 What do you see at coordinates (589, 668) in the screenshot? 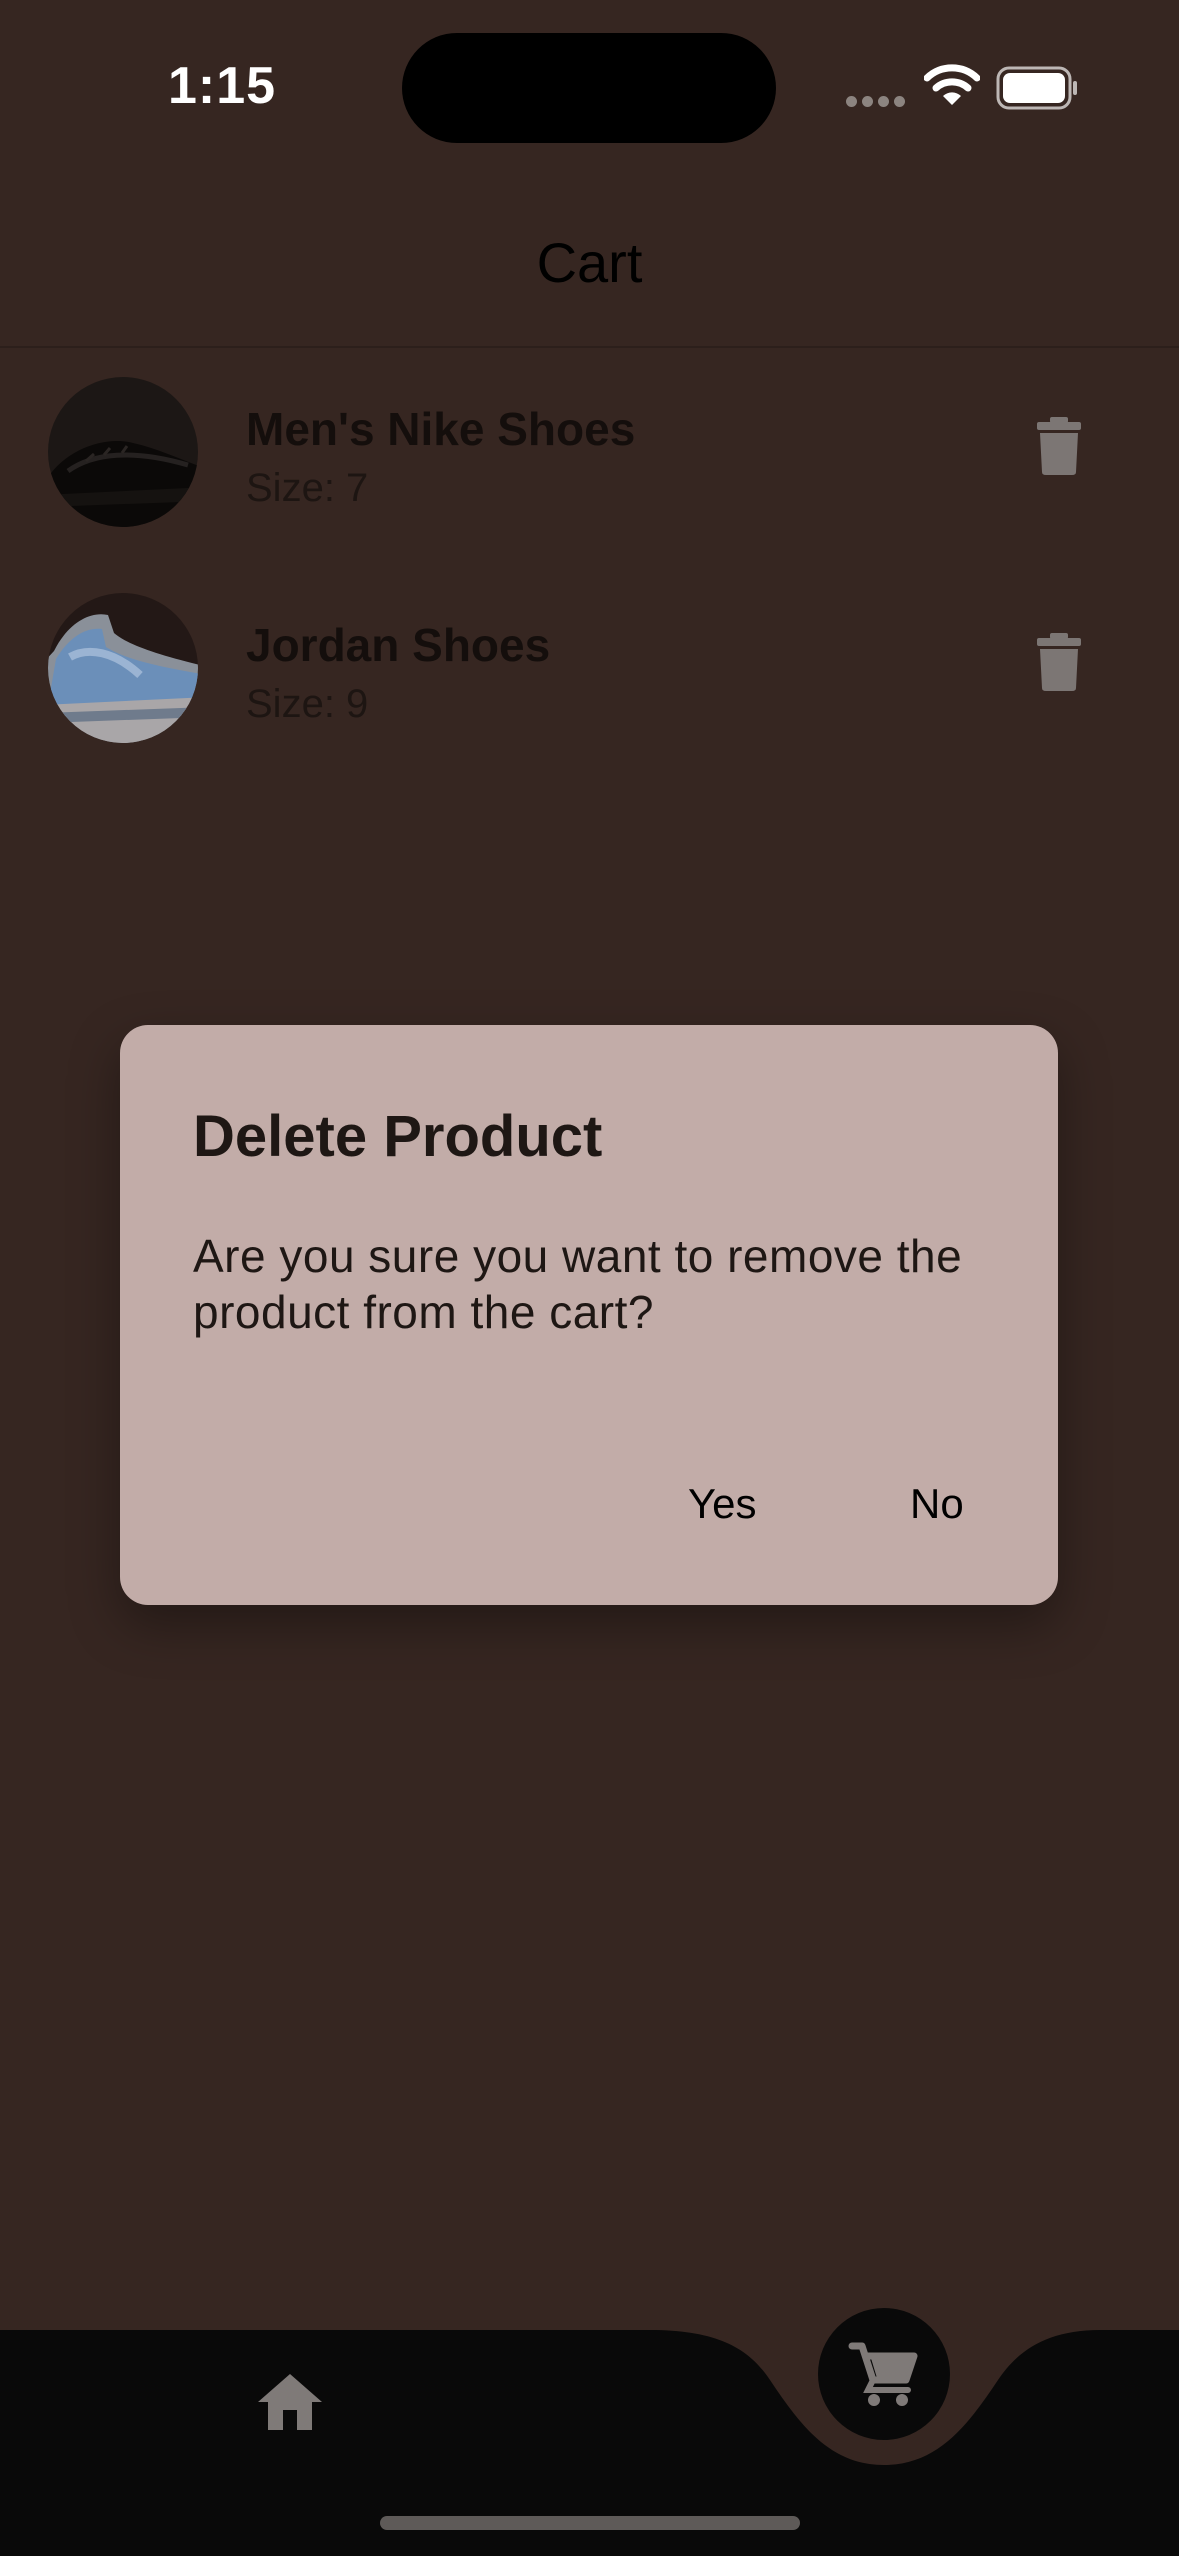
I see `cart-item: Jordan Shoes Size: 9` at bounding box center [589, 668].